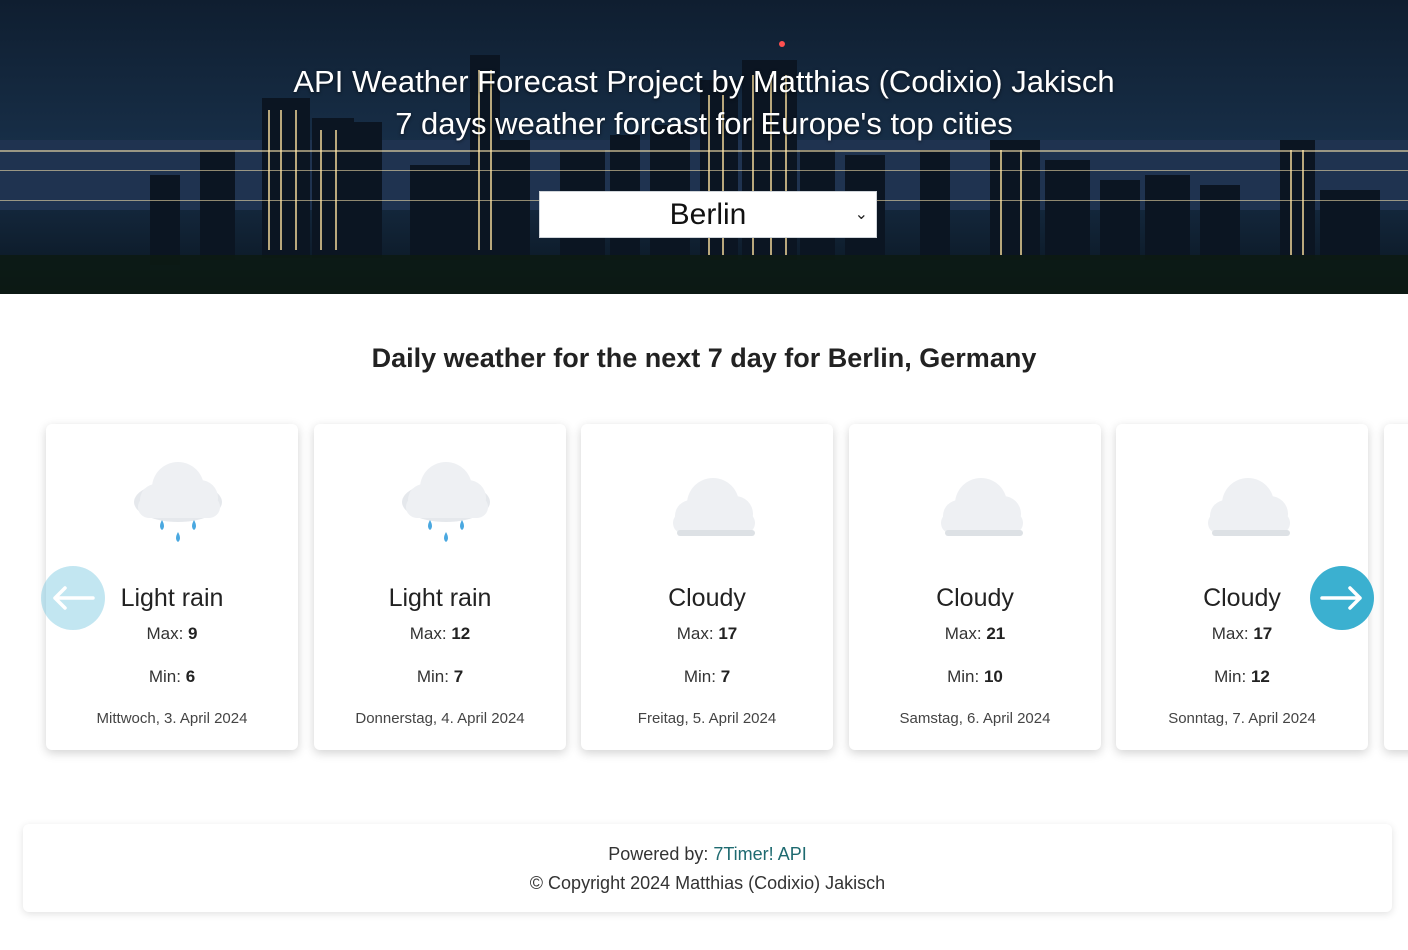  What do you see at coordinates (861, 214) in the screenshot?
I see `chevron-down-icon: ⌄` at bounding box center [861, 214].